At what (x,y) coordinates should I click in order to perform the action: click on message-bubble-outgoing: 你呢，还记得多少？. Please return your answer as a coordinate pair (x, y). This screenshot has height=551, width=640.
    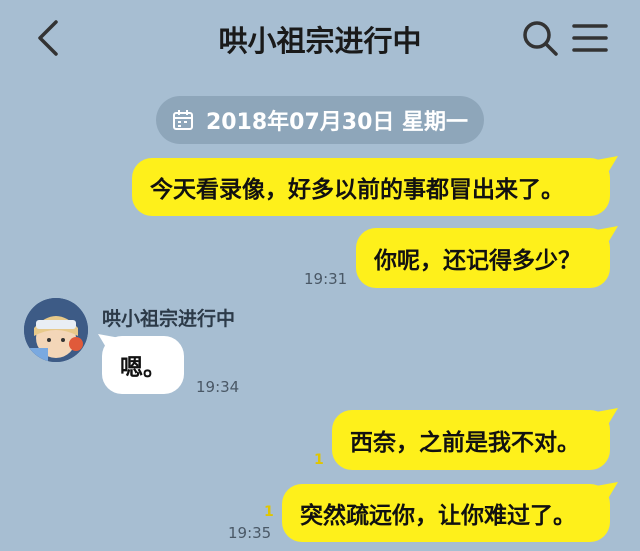
    Looking at the image, I should click on (483, 258).